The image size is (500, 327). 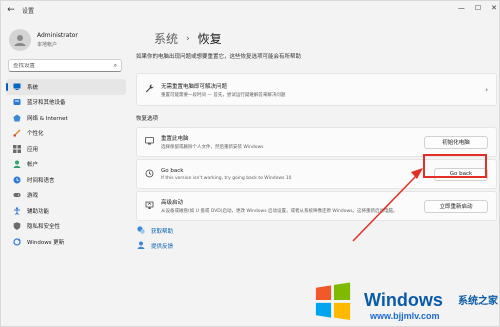 I want to click on watermark-brand: Windows, so click(x=403, y=300).